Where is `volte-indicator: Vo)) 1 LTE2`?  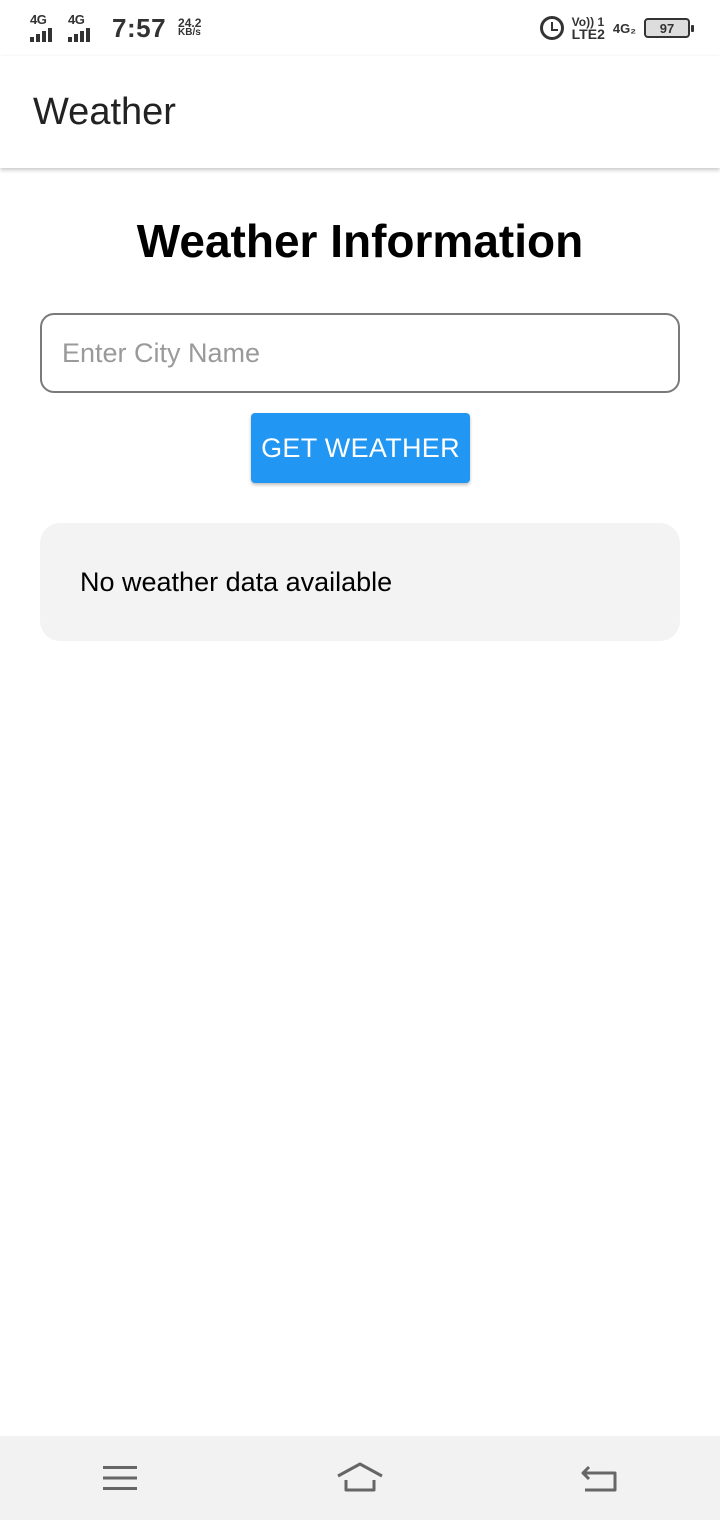 volte-indicator: Vo)) 1 LTE2 is located at coordinates (588, 29).